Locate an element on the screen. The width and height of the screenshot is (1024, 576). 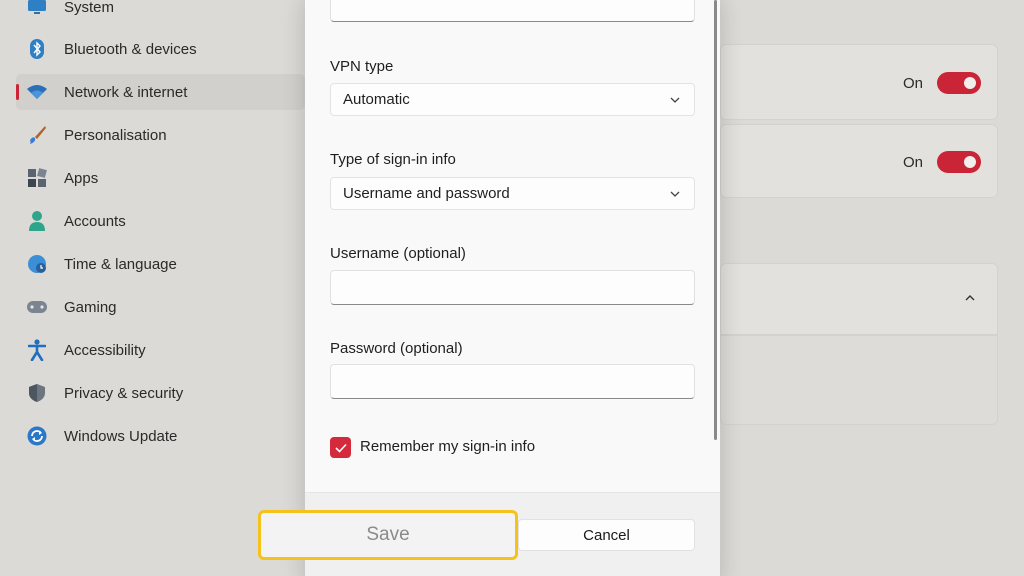
sidebar-item-label: System is located at coordinates (89, 8).